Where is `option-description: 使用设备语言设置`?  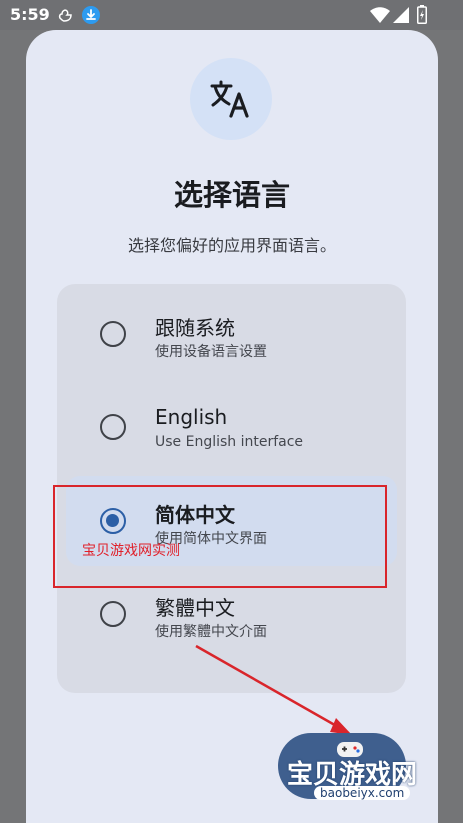
option-description: 使用设备语言设置 is located at coordinates (211, 352).